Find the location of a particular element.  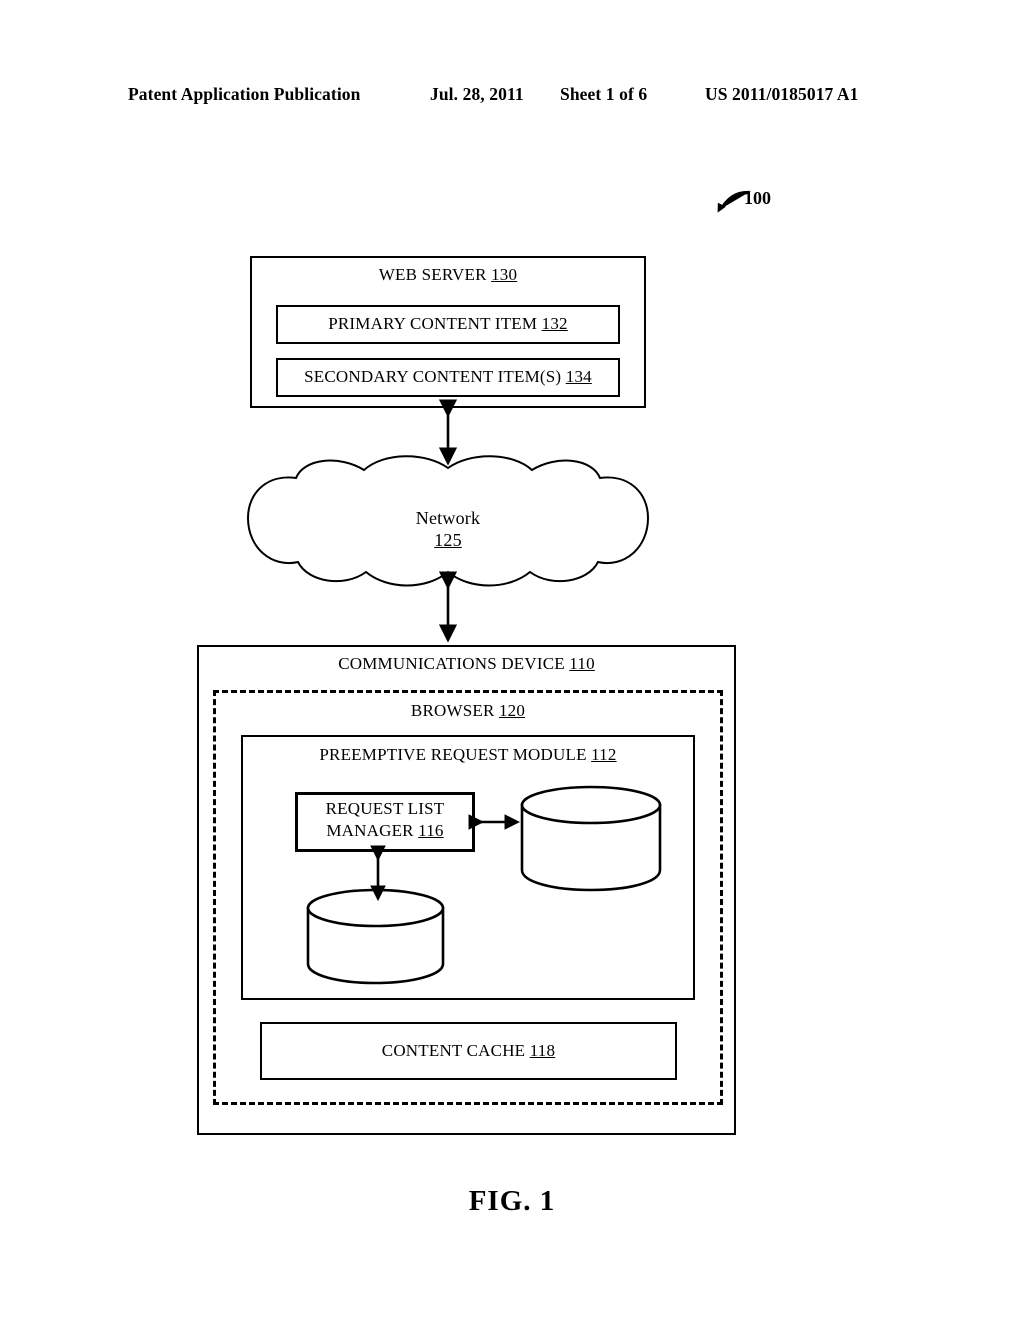

primary-content-item-label-text: PRIMARY CONTENT ITEM is located at coordinates (433, 323).